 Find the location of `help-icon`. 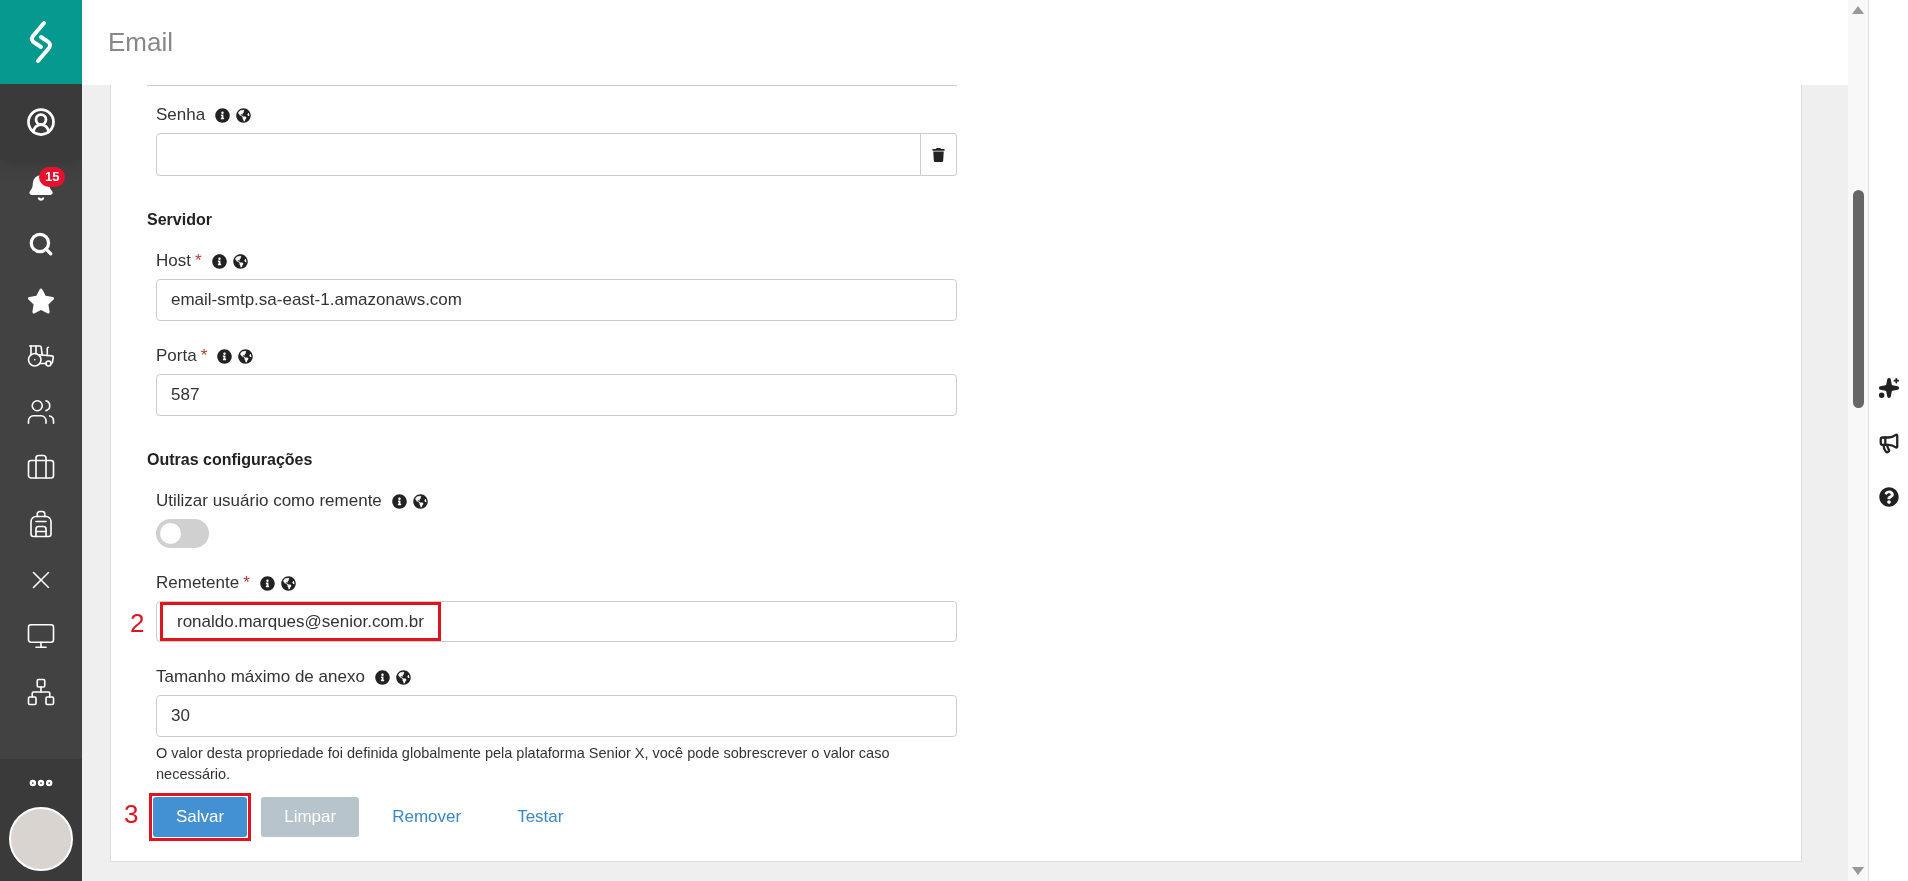

help-icon is located at coordinates (1888, 497).